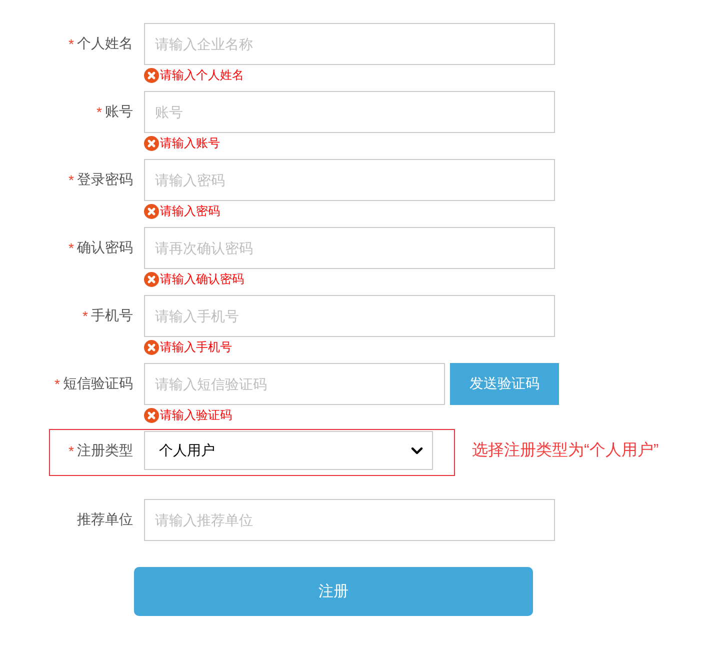 The image size is (717, 647). I want to click on select-field: 个人用户, so click(288, 450).